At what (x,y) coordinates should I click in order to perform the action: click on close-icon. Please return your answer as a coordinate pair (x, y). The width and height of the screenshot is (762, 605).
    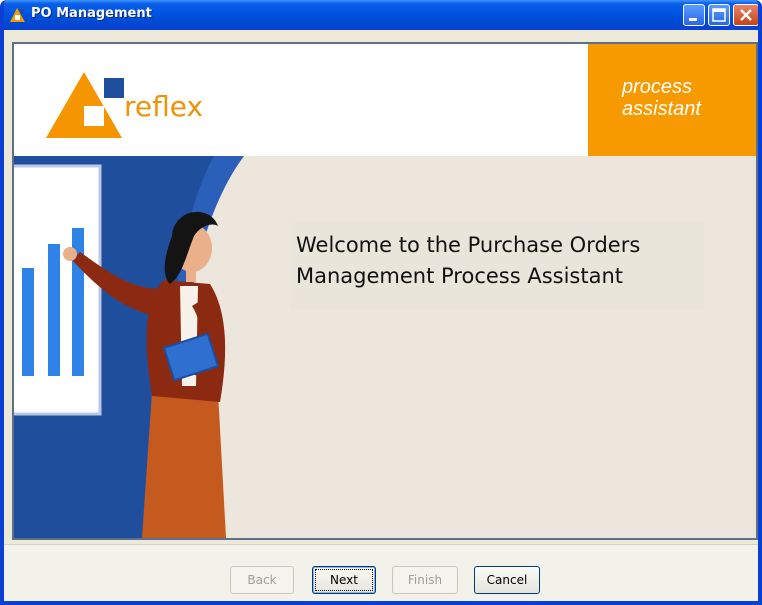
    Looking at the image, I should click on (746, 15).